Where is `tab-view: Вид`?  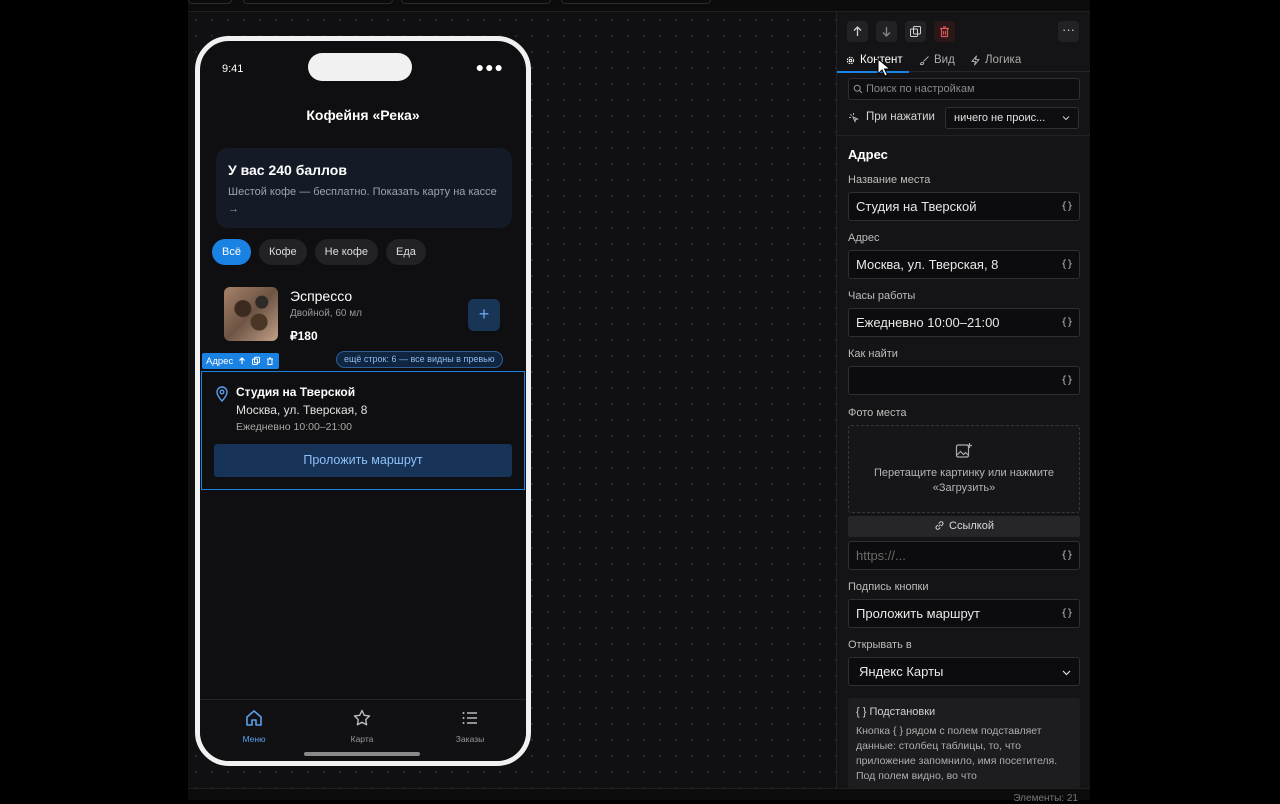
tab-view: Вид is located at coordinates (937, 60).